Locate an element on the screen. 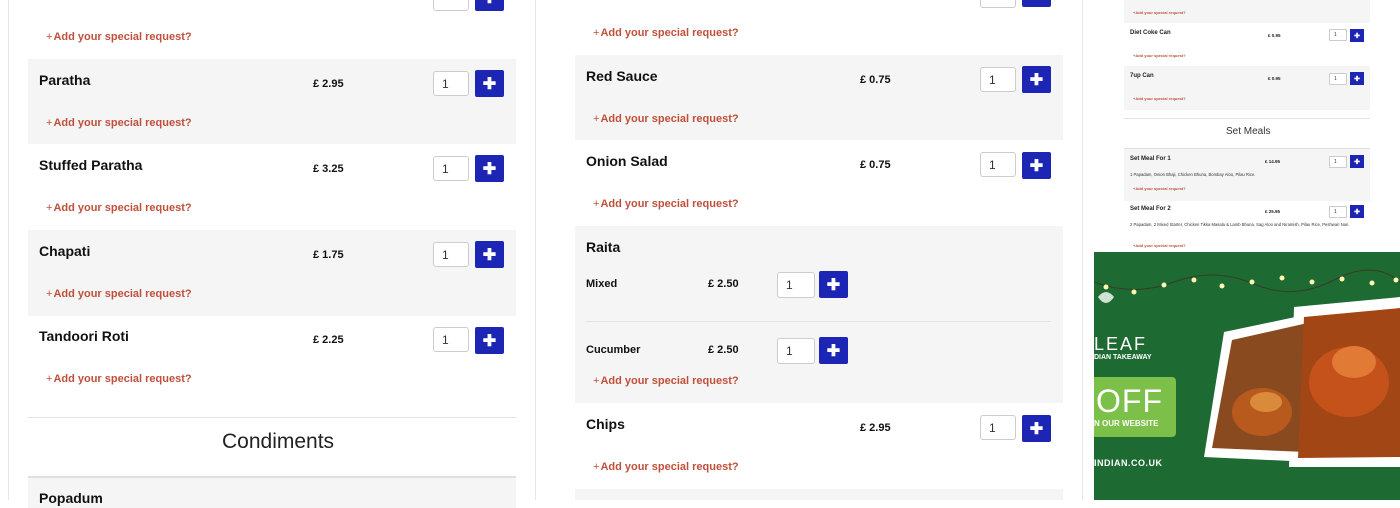 The height and width of the screenshot is (508, 1400). menu-item-row: 1 ✚ +Add your special request? is located at coordinates (272, 29).